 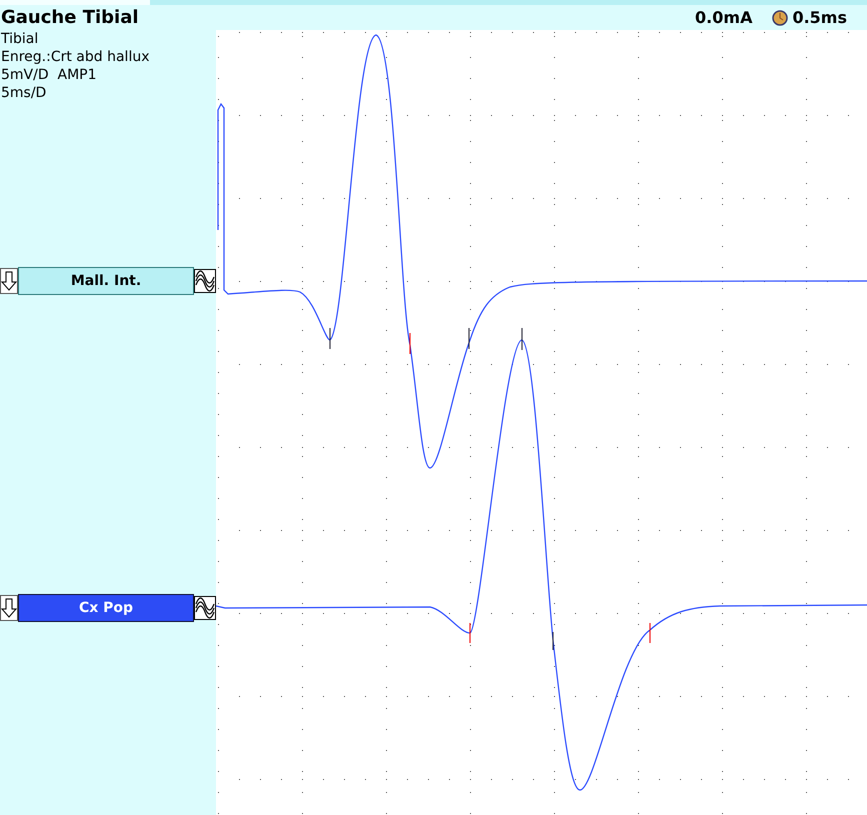 What do you see at coordinates (723, 17) in the screenshot?
I see `intensity-reading: 0.0mA` at bounding box center [723, 17].